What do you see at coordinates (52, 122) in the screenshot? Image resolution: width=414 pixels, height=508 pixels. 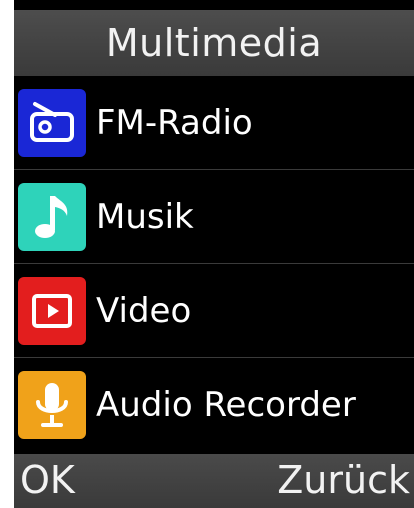 I see `radio-icon` at bounding box center [52, 122].